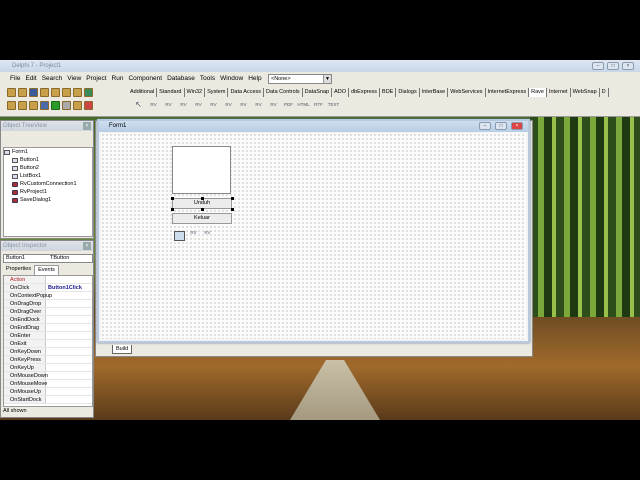 Image resolution: width=640 pixels, height=480 pixels. Describe the element at coordinates (254, 79) in the screenshot. I see `menu-help: Help` at that location.